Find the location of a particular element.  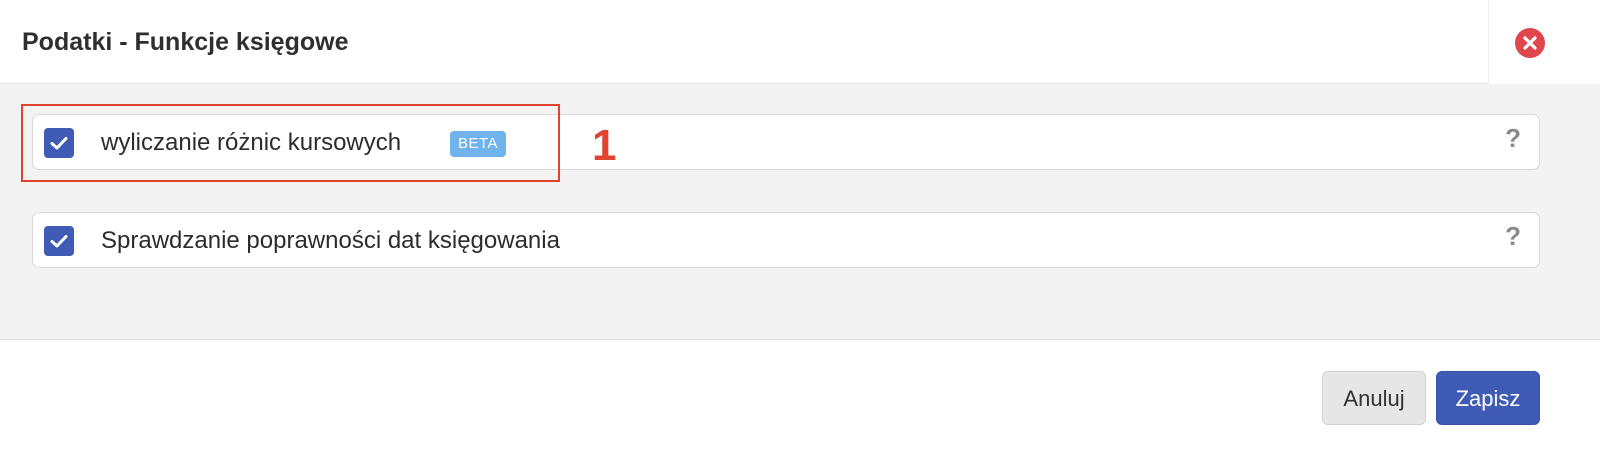

close-button is located at coordinates (1530, 43).